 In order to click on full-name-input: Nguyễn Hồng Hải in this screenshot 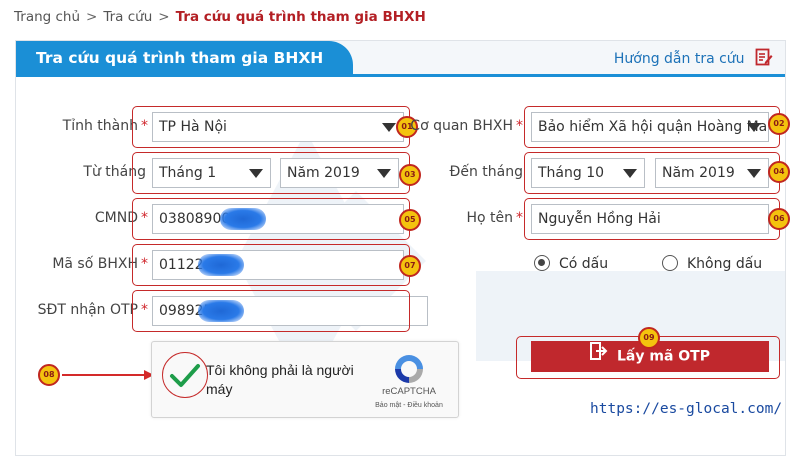, I will do `click(650, 219)`.